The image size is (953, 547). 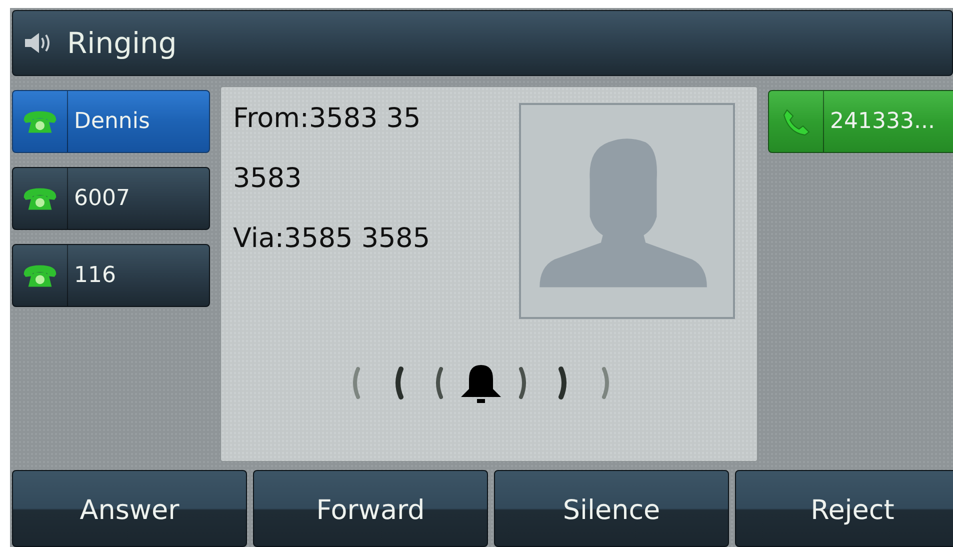 I want to click on caller-info-text: From:3583 35, so click(x=327, y=119).